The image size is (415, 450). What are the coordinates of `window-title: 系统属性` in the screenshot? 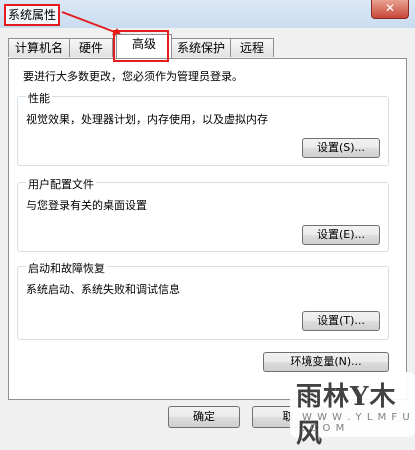 It's located at (32, 15).